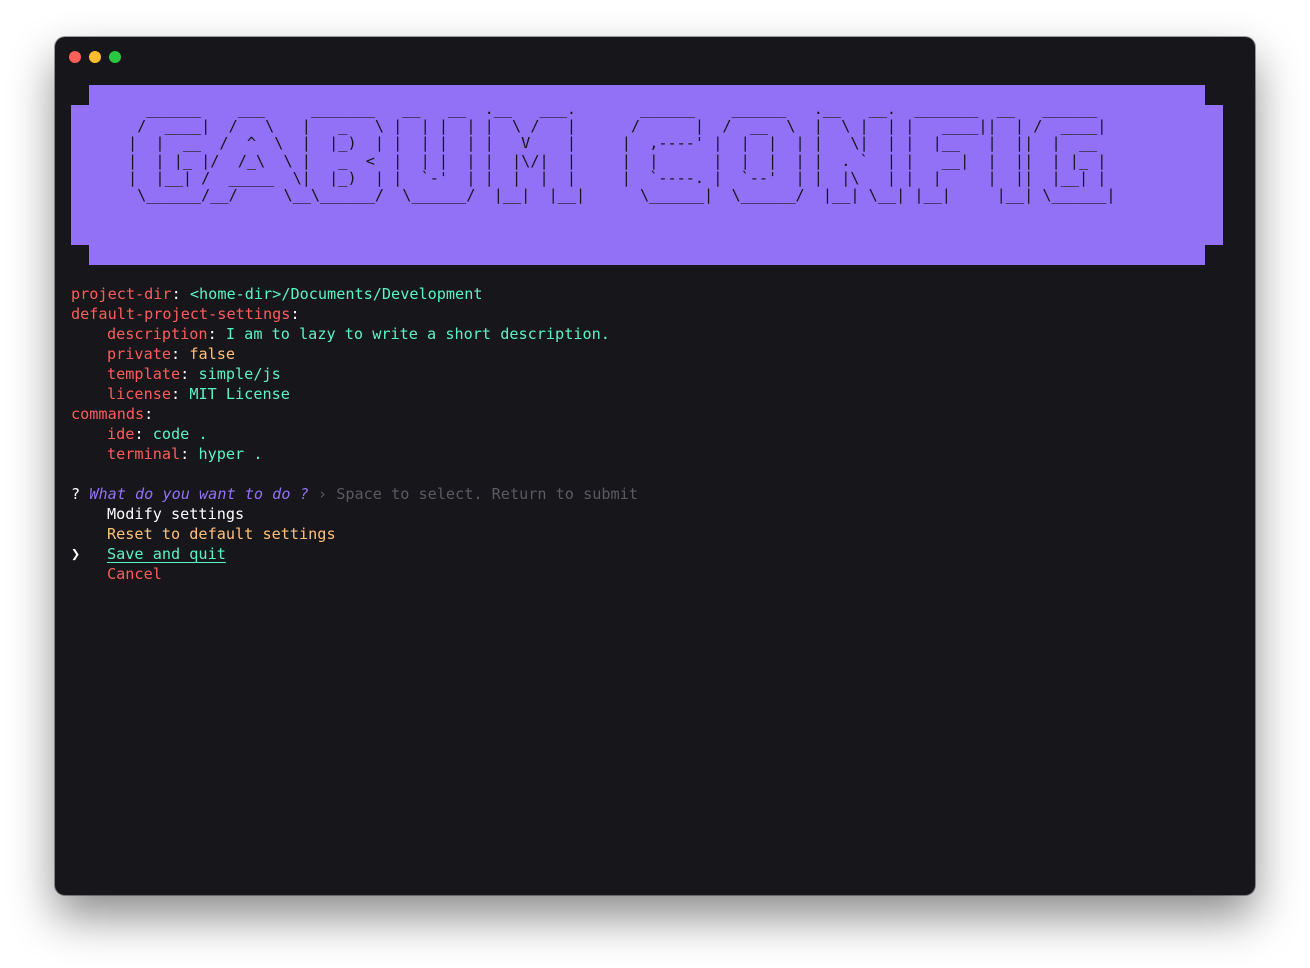 This screenshot has width=1310, height=968. Describe the element at coordinates (108, 414) in the screenshot. I see `config-key: commands` at that location.